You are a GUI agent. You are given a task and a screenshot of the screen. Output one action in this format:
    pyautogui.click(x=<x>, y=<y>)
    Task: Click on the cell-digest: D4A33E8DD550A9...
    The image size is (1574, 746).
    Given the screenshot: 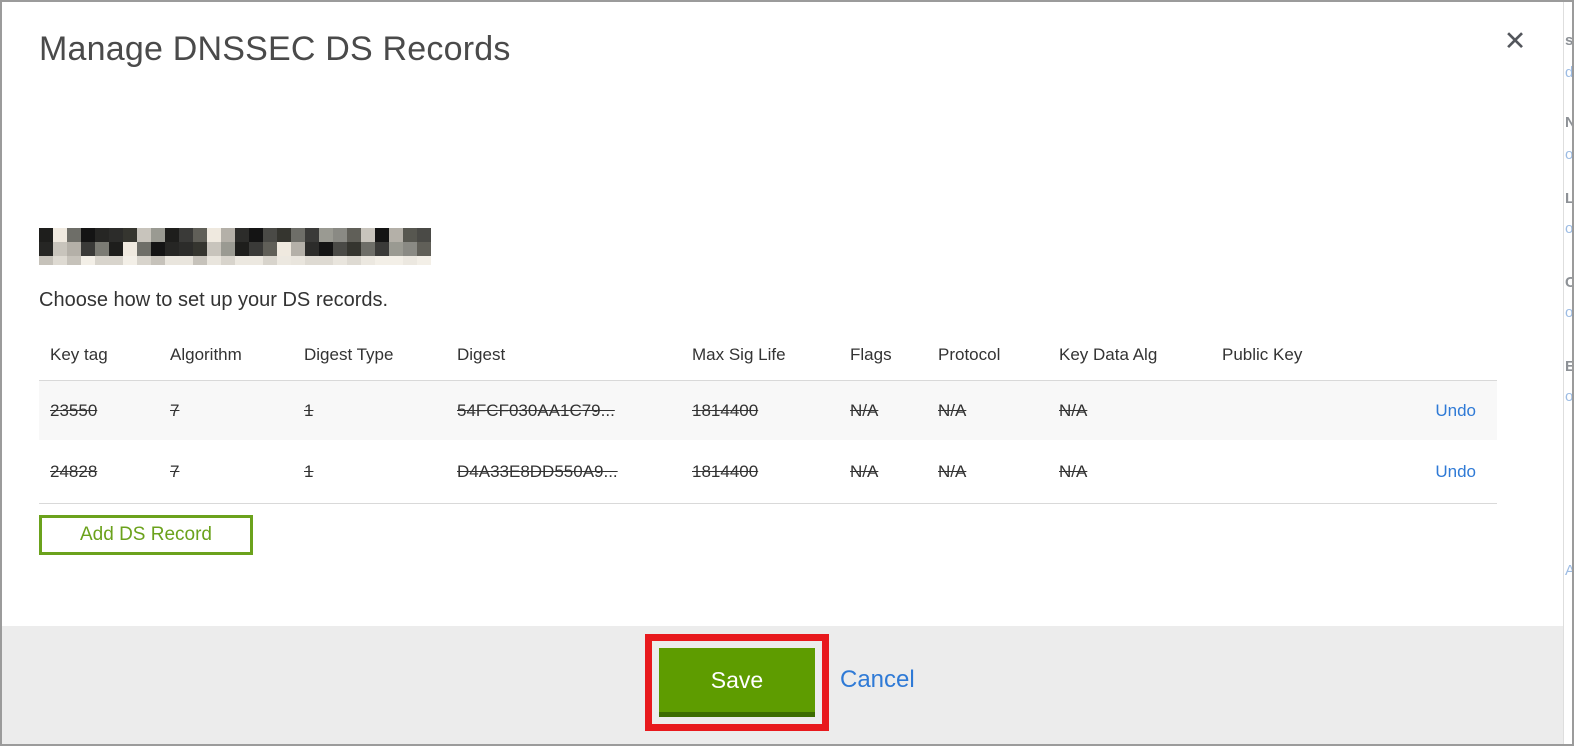 What is the action you would take?
    pyautogui.click(x=537, y=471)
    